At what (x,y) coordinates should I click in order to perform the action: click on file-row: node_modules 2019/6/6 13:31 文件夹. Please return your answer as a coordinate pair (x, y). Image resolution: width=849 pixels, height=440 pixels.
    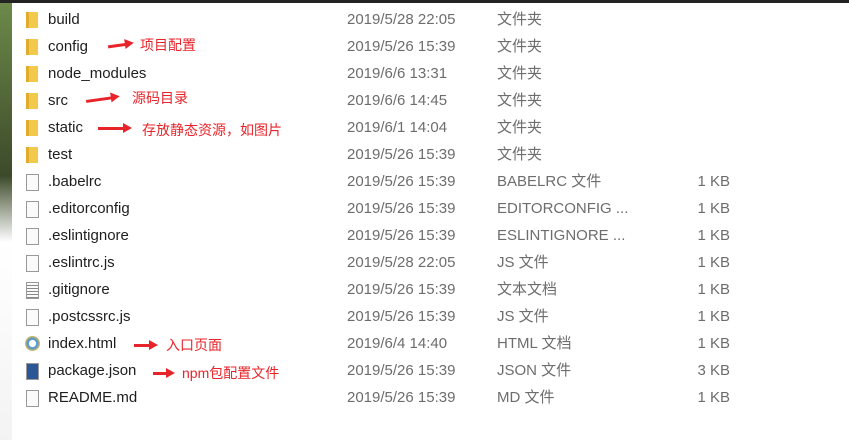
    Looking at the image, I should click on (430, 73).